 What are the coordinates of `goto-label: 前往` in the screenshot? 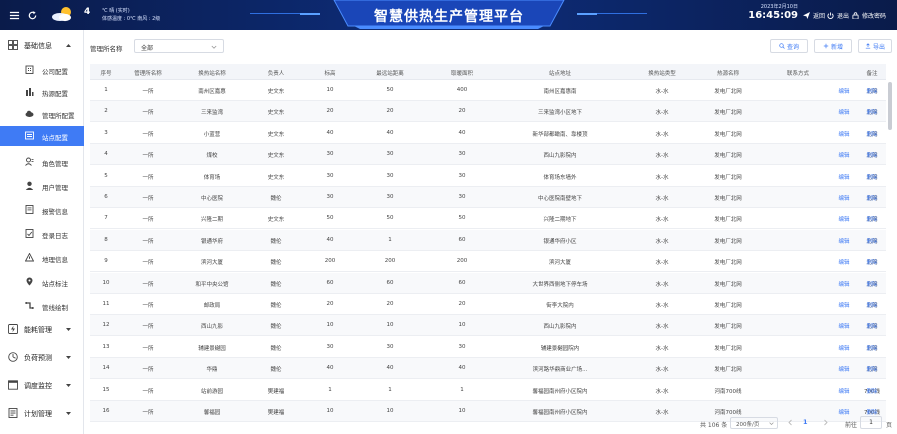 It's located at (851, 425).